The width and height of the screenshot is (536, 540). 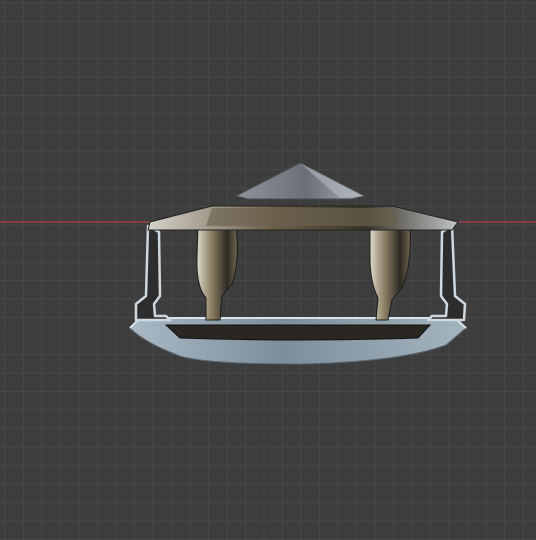 What do you see at coordinates (153, 273) in the screenshot?
I see `model-left-frame` at bounding box center [153, 273].